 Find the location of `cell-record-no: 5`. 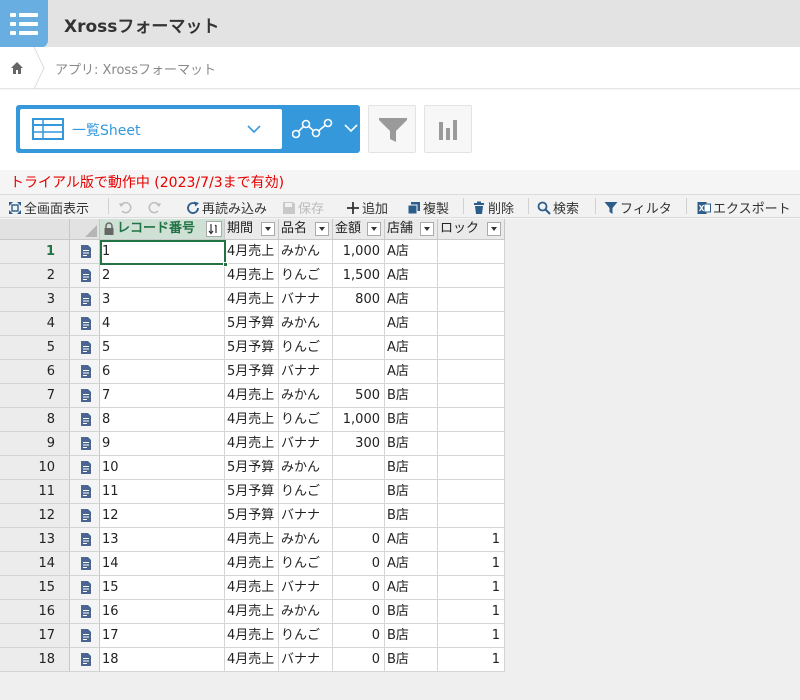

cell-record-no: 5 is located at coordinates (162, 348).